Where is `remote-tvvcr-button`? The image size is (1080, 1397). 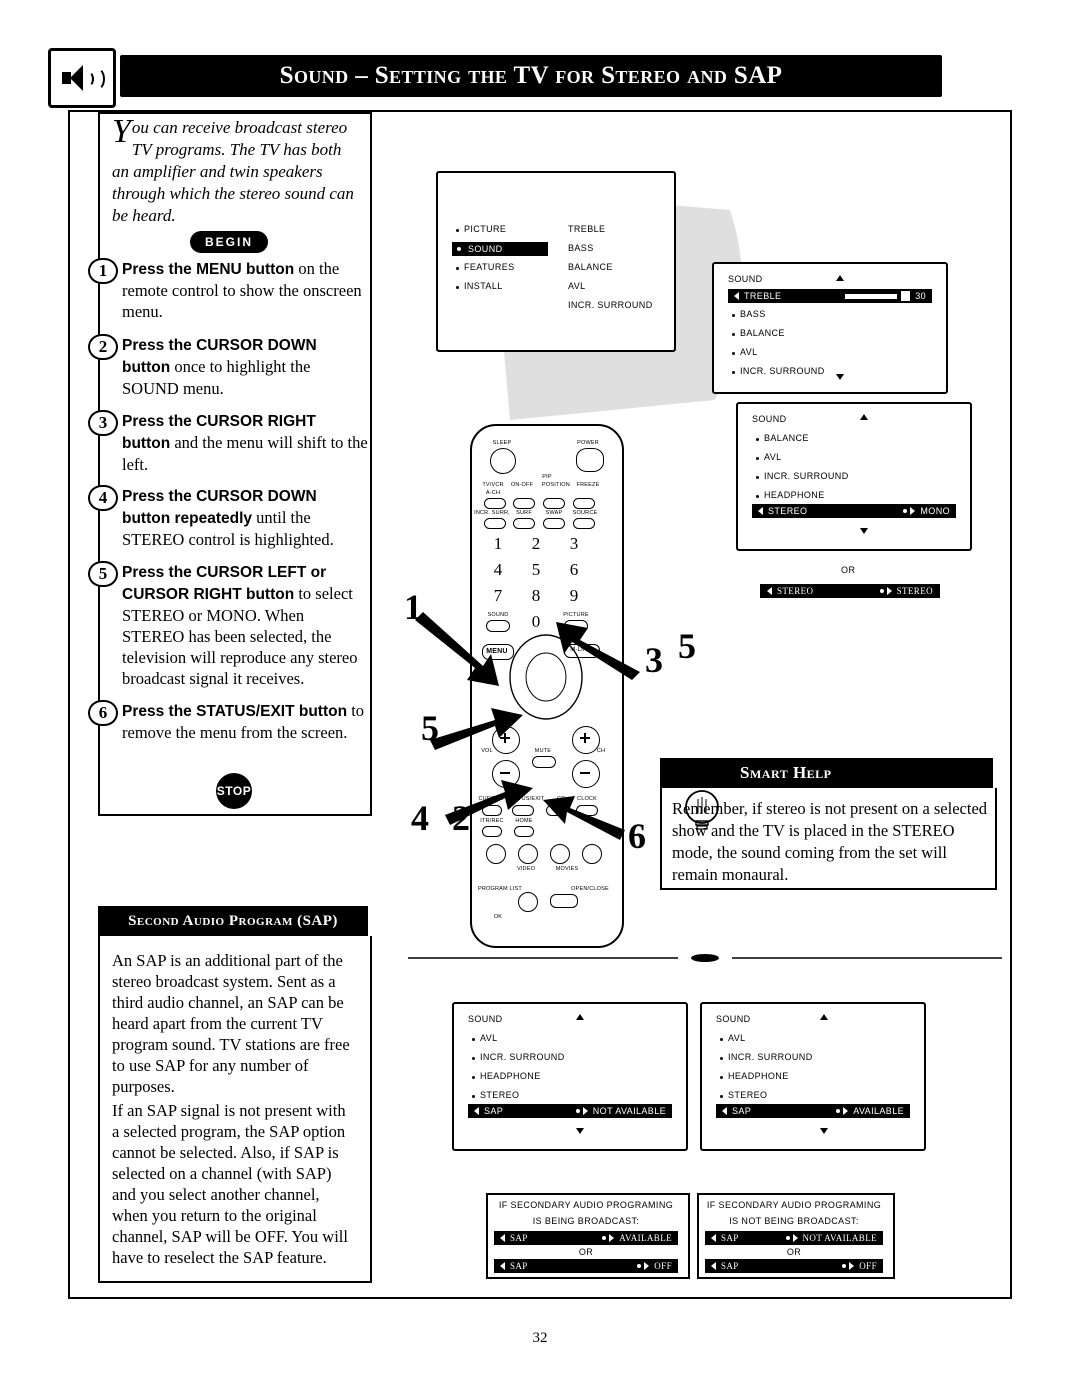 remote-tvvcr-button is located at coordinates (495, 503).